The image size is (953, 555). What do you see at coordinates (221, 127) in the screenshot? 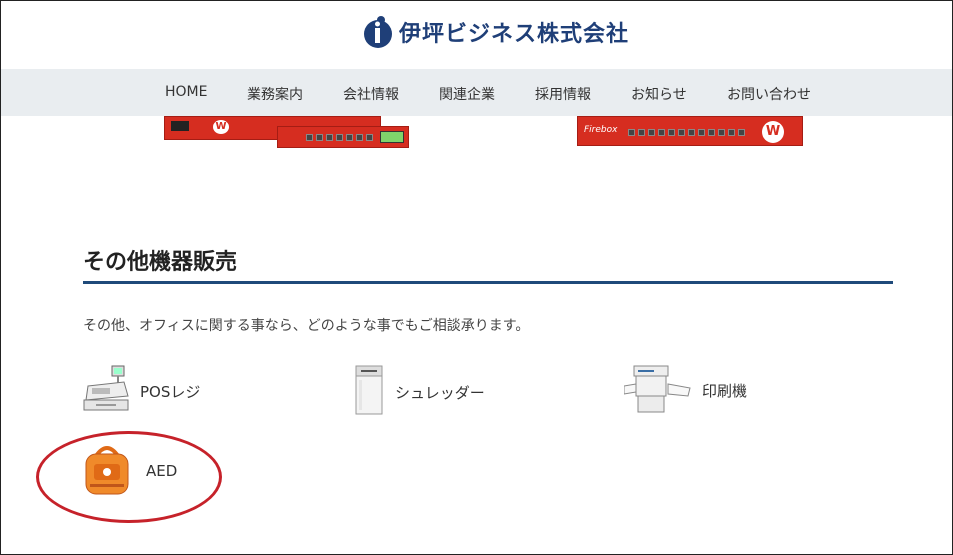
I see `device-logo: W` at bounding box center [221, 127].